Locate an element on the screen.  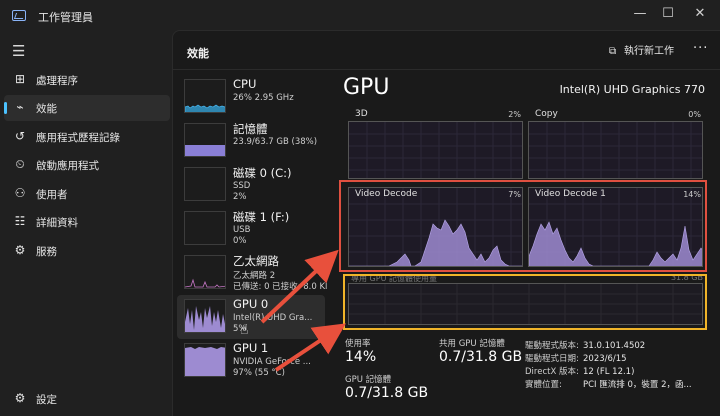
graph-label-3d: 3D is located at coordinates (361, 114).